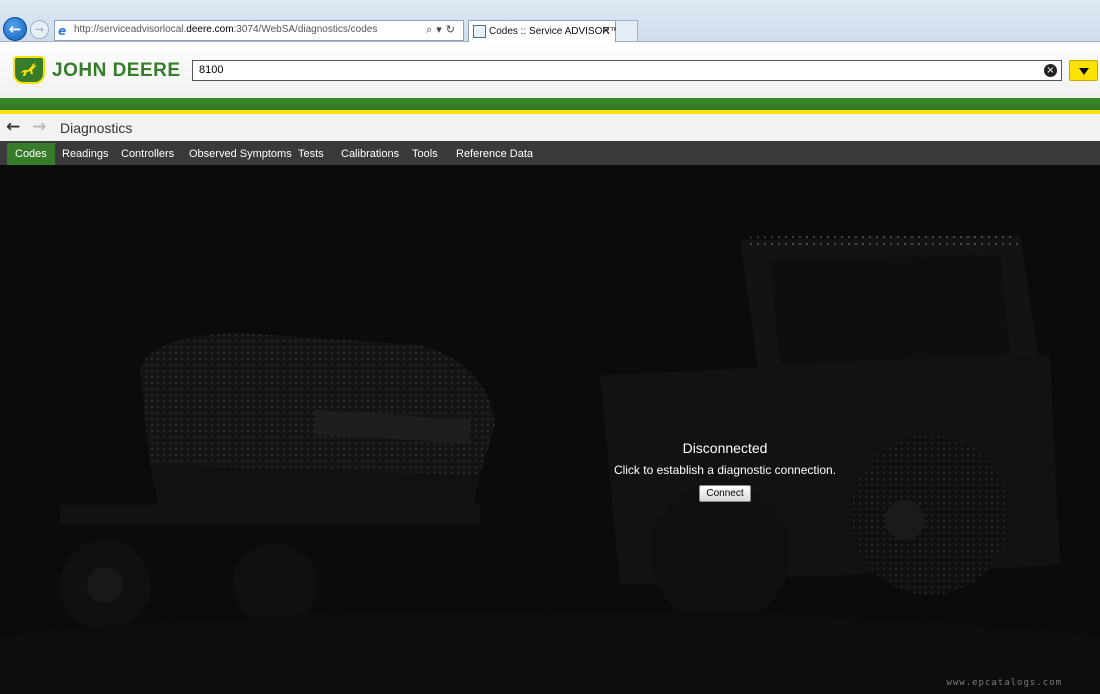  I want to click on tab-controllers: Controllers, so click(147, 154).